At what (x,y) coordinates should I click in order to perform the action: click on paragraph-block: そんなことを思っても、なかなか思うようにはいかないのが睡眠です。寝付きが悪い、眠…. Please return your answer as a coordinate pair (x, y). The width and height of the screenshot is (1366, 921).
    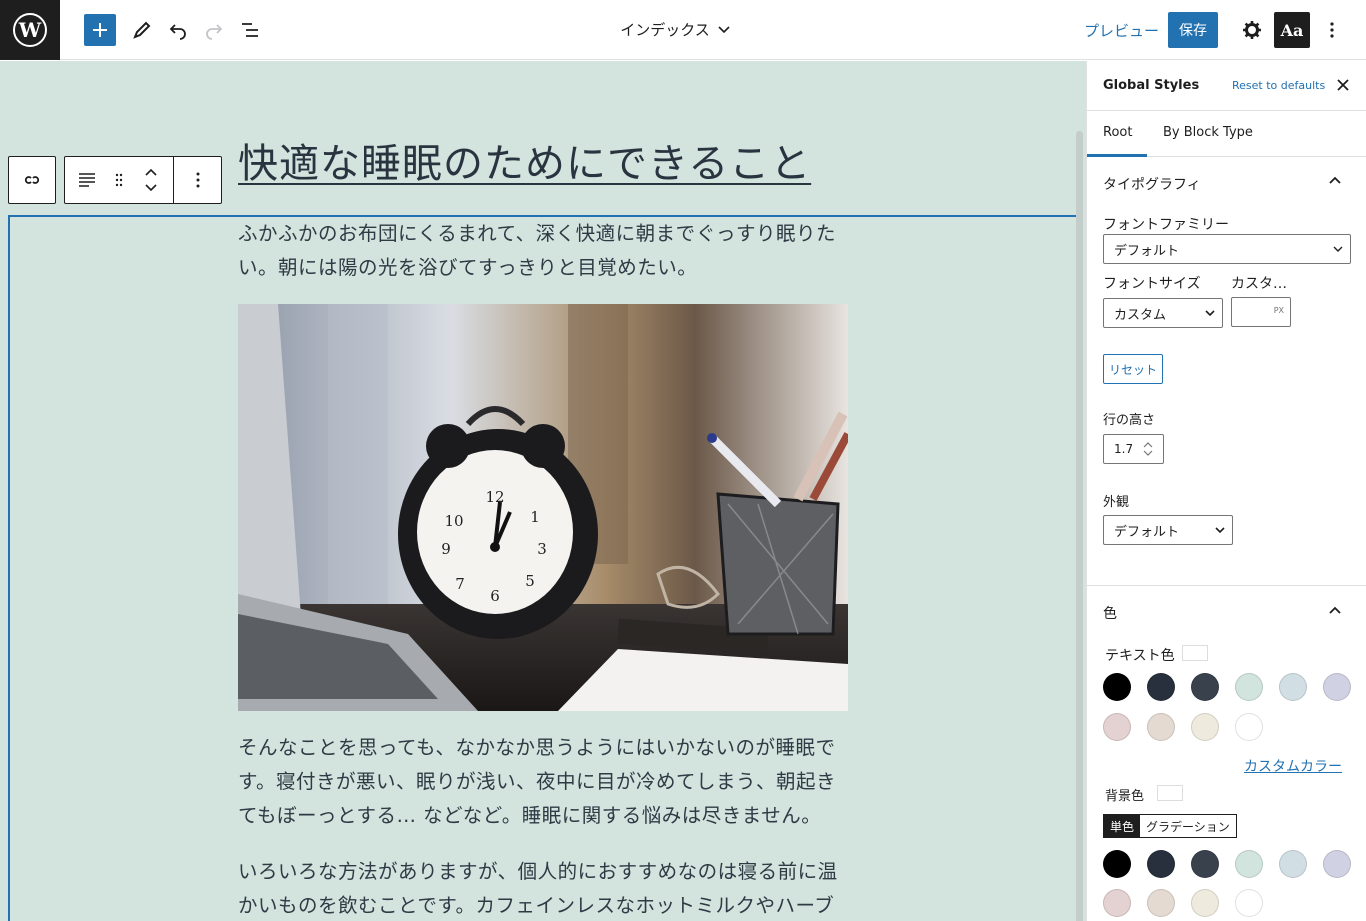
    Looking at the image, I should click on (543, 782).